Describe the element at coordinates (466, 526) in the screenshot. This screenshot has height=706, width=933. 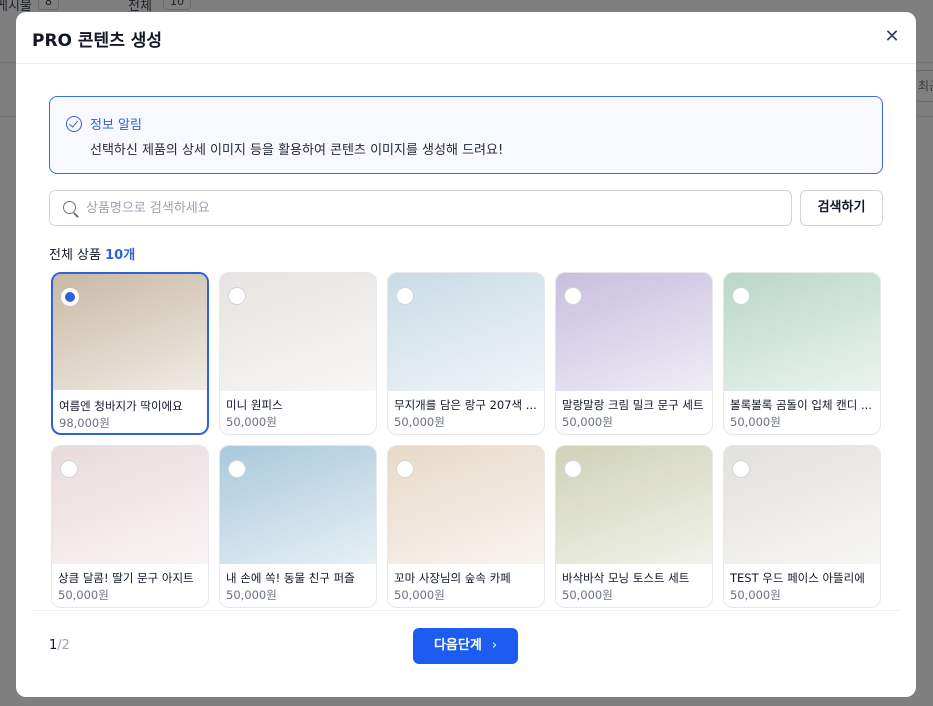
I see `product-card: 꼬마 사장님의 숲속 카페 50,000원` at that location.